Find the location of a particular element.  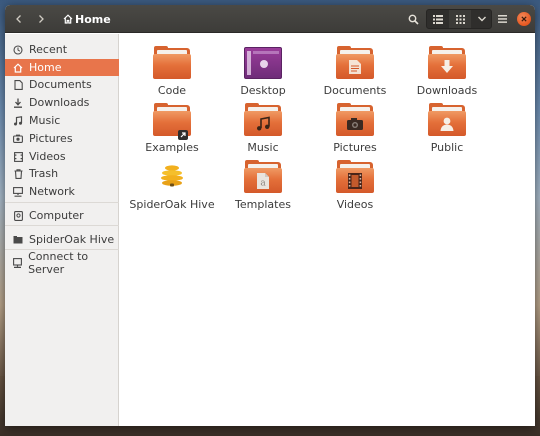

pictures-folder-icon is located at coordinates (355, 120).